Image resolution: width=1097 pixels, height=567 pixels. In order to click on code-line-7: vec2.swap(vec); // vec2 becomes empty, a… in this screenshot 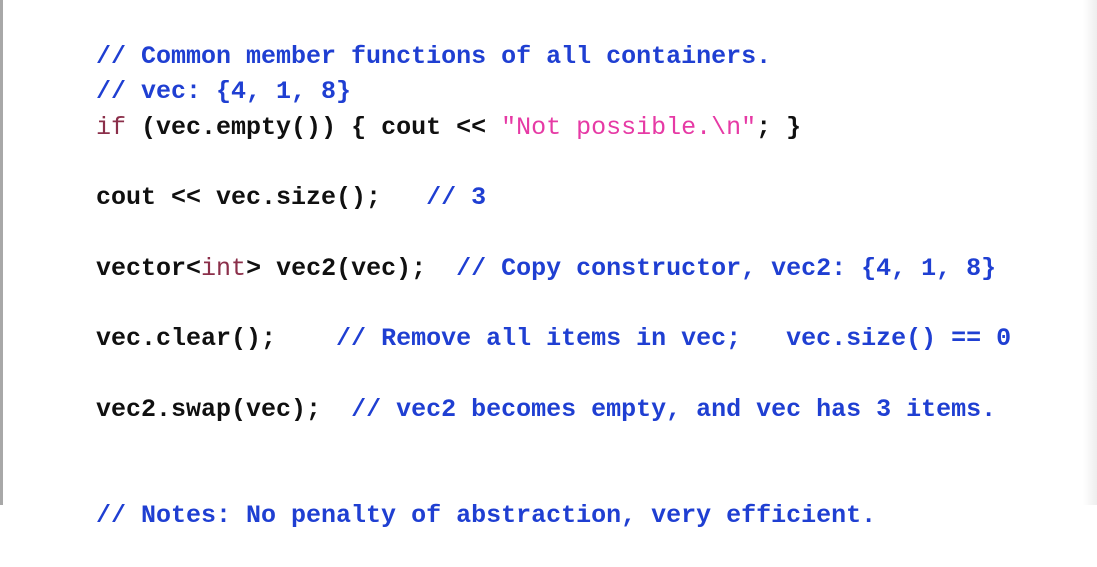, I will do `click(501, 391)`.